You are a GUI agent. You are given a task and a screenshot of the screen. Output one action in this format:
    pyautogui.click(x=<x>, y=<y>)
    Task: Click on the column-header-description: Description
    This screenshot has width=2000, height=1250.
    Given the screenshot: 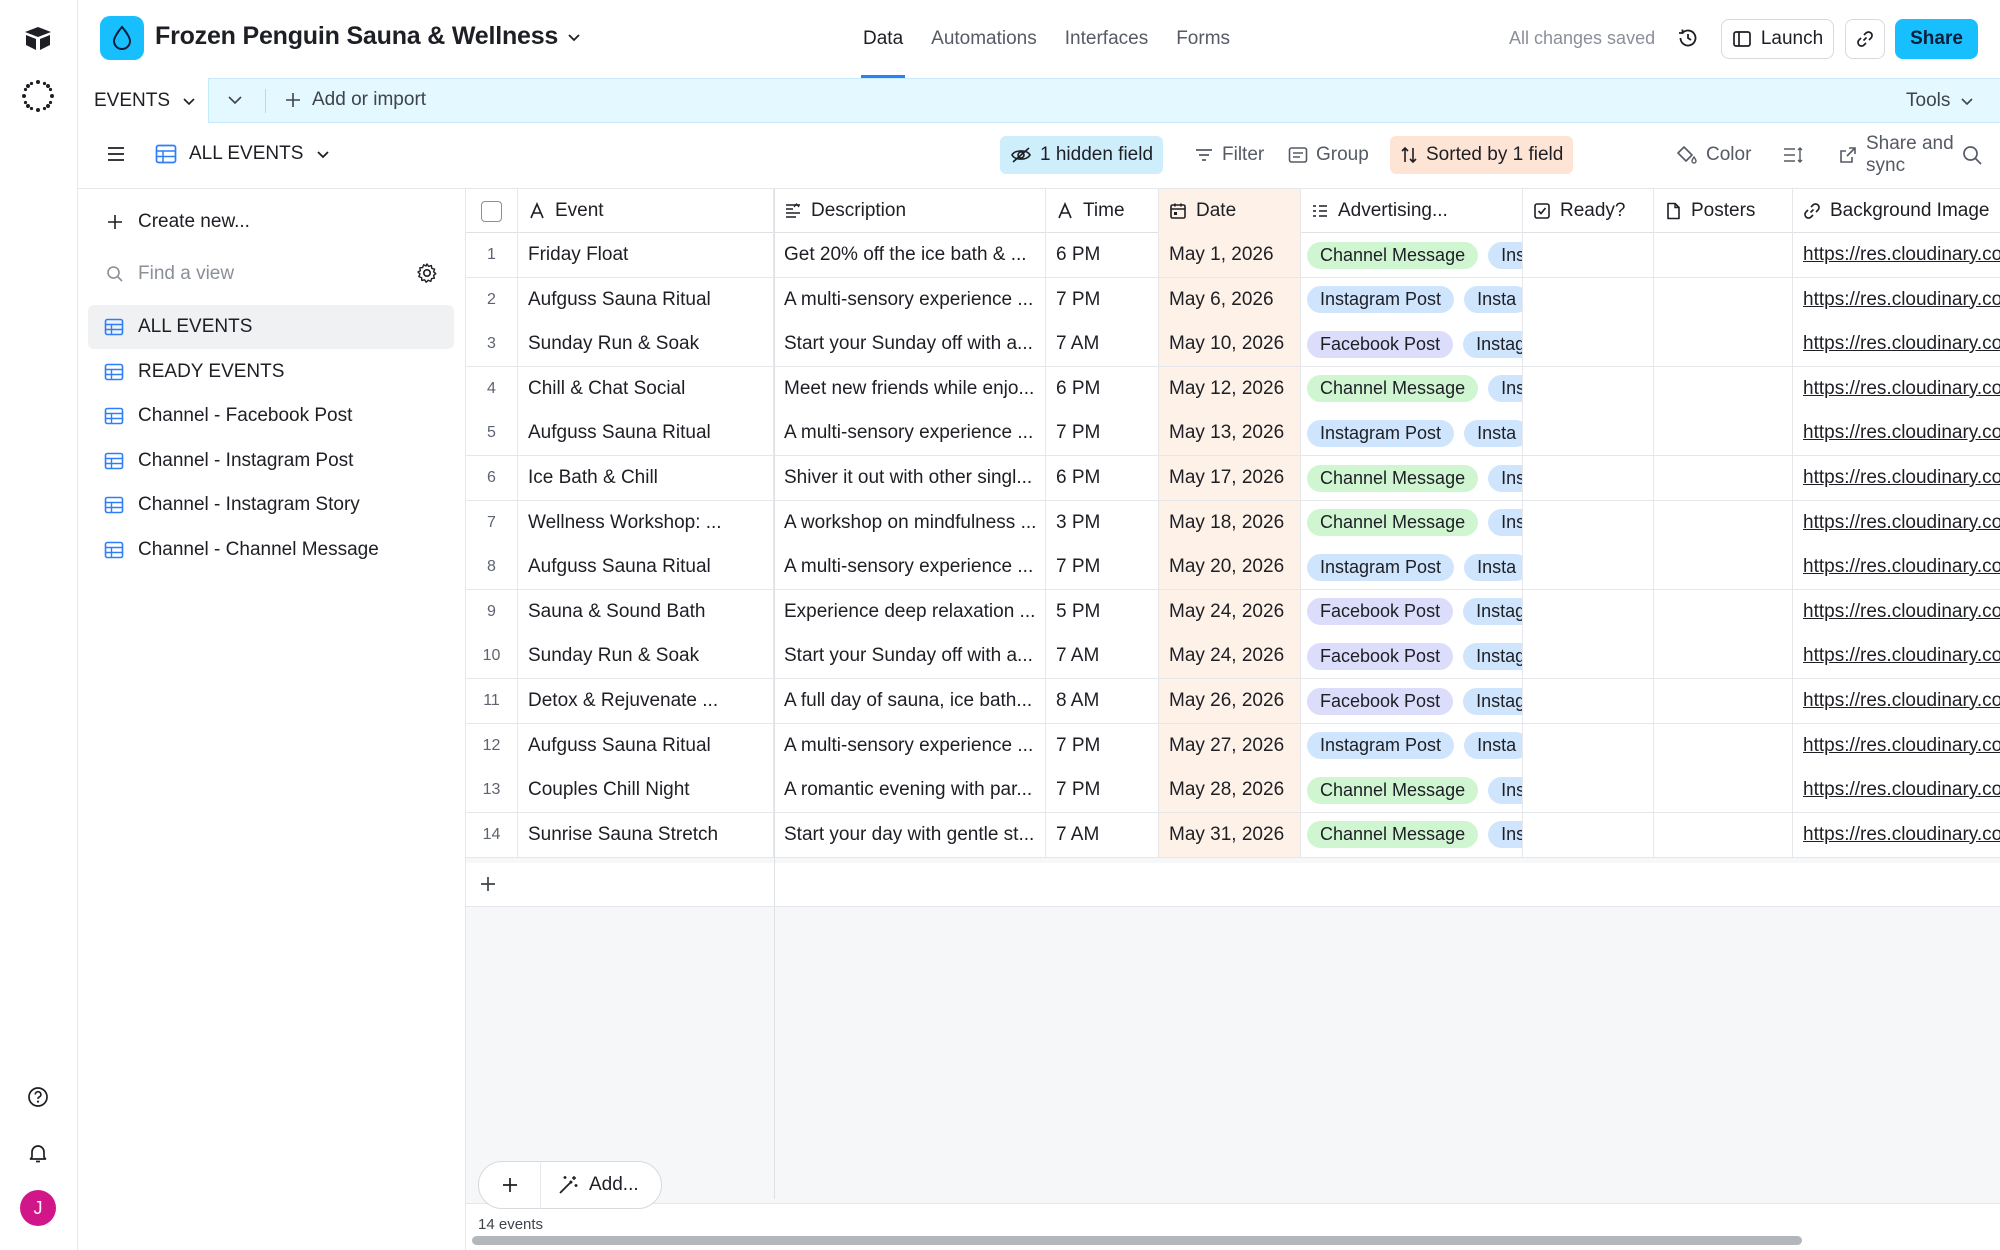 What is the action you would take?
    pyautogui.click(x=910, y=211)
    